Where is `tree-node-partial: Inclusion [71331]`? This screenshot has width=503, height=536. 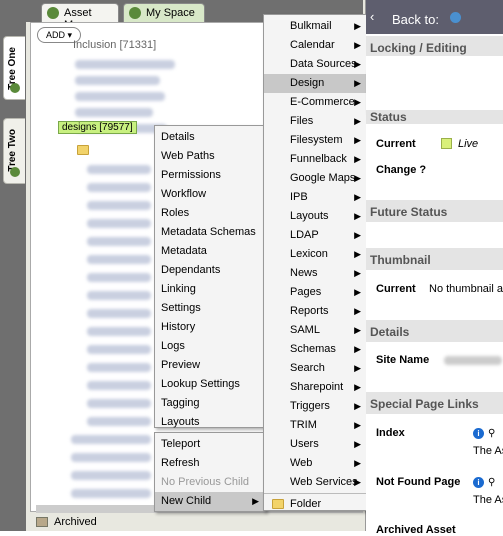 tree-node-partial: Inclusion [71331] is located at coordinates (114, 46).